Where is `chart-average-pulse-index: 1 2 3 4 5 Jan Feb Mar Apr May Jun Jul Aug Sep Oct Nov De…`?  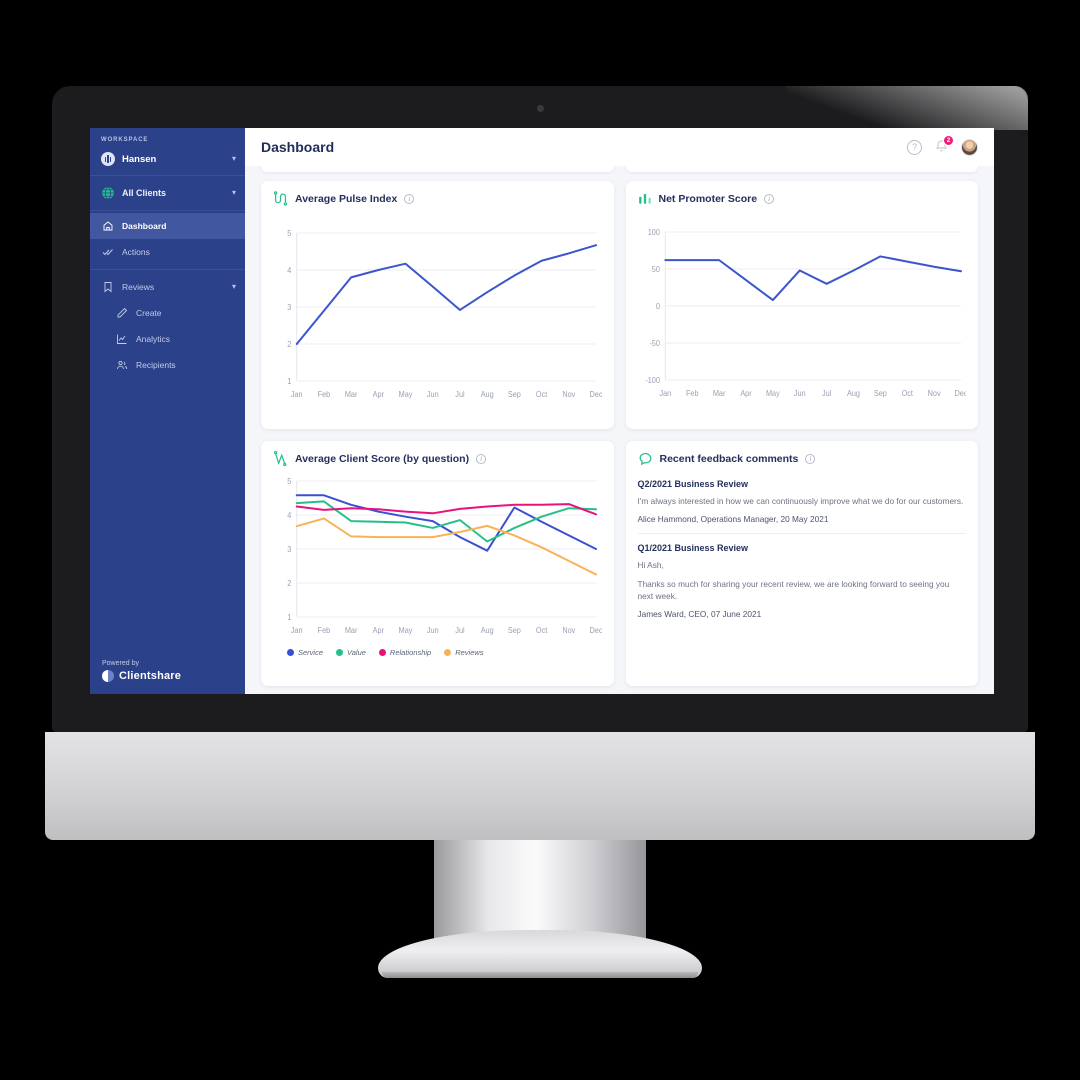
chart-average-pulse-index: 1 2 3 4 5 Jan Feb Mar Apr May Jun Jul Aug Sep Oct Nov De… is located at coordinates (437, 309).